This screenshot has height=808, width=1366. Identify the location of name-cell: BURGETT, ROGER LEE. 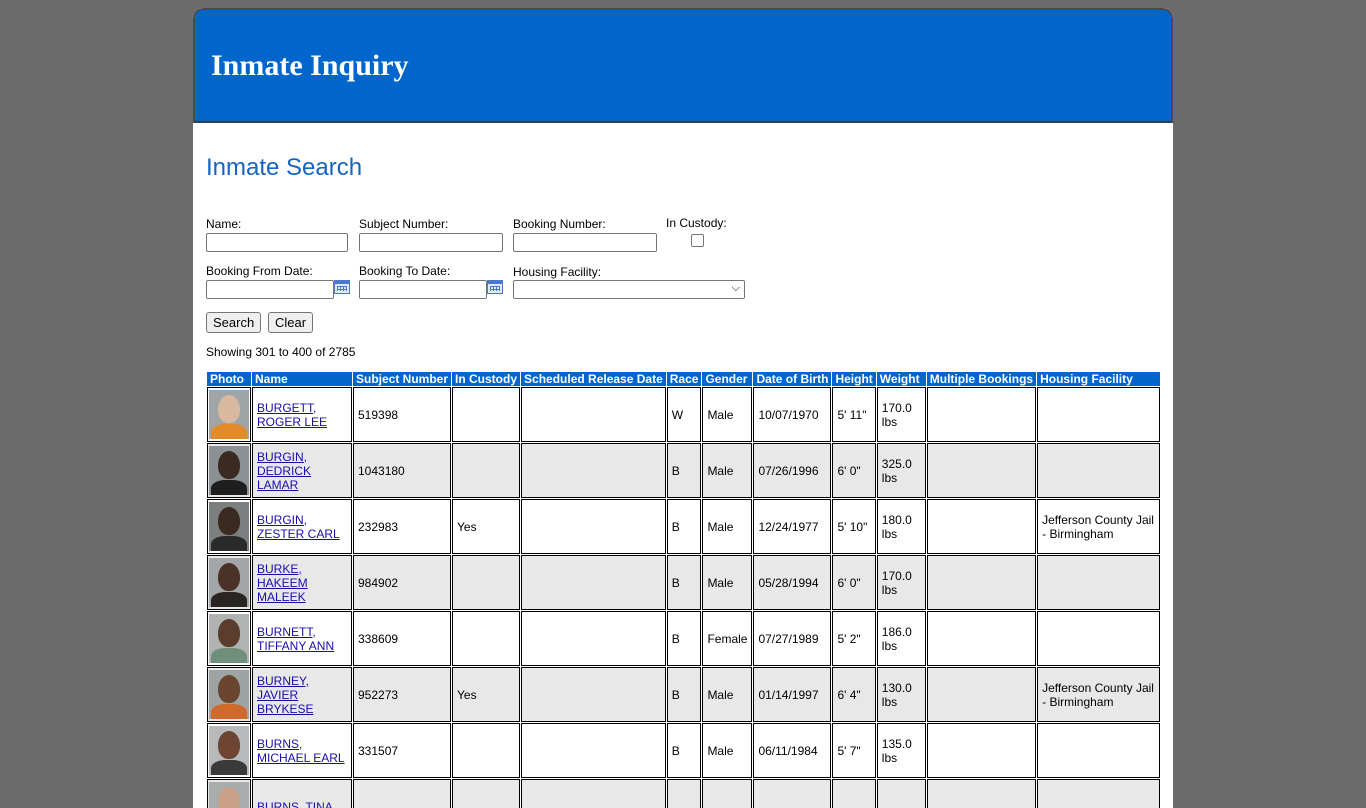
(302, 414).